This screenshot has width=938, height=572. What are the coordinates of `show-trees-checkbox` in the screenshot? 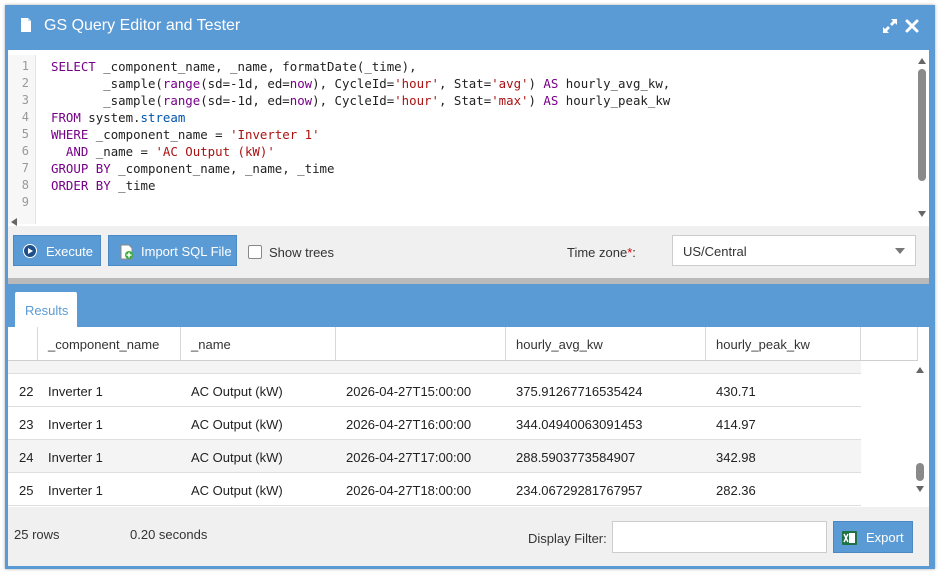 It's located at (255, 252).